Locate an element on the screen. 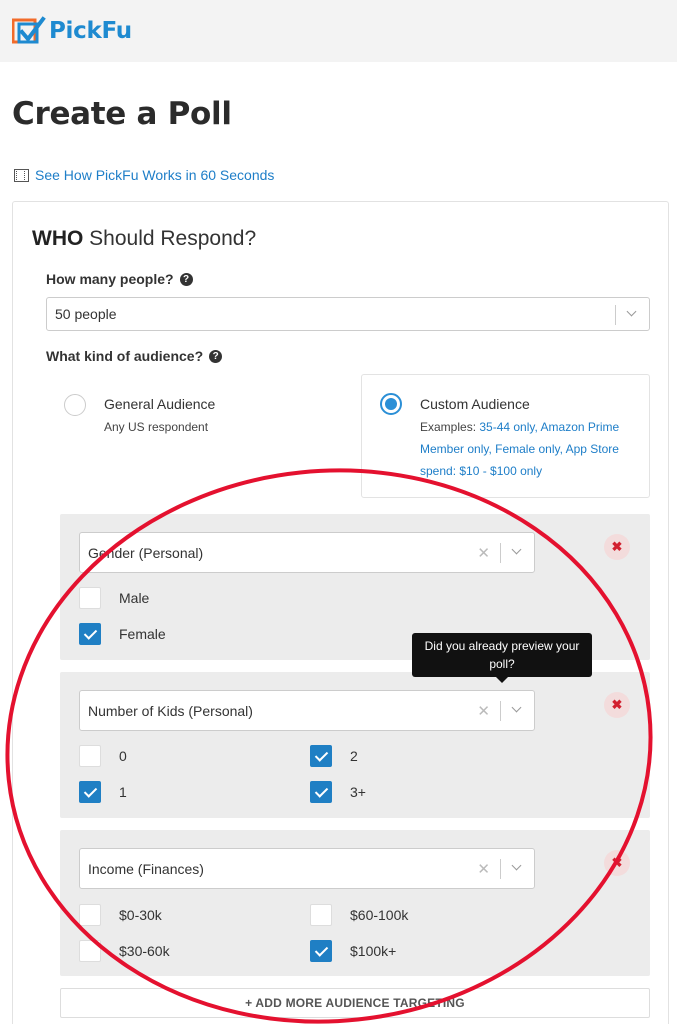 The width and height of the screenshot is (677, 1024). general-audience-radio is located at coordinates (75, 405).